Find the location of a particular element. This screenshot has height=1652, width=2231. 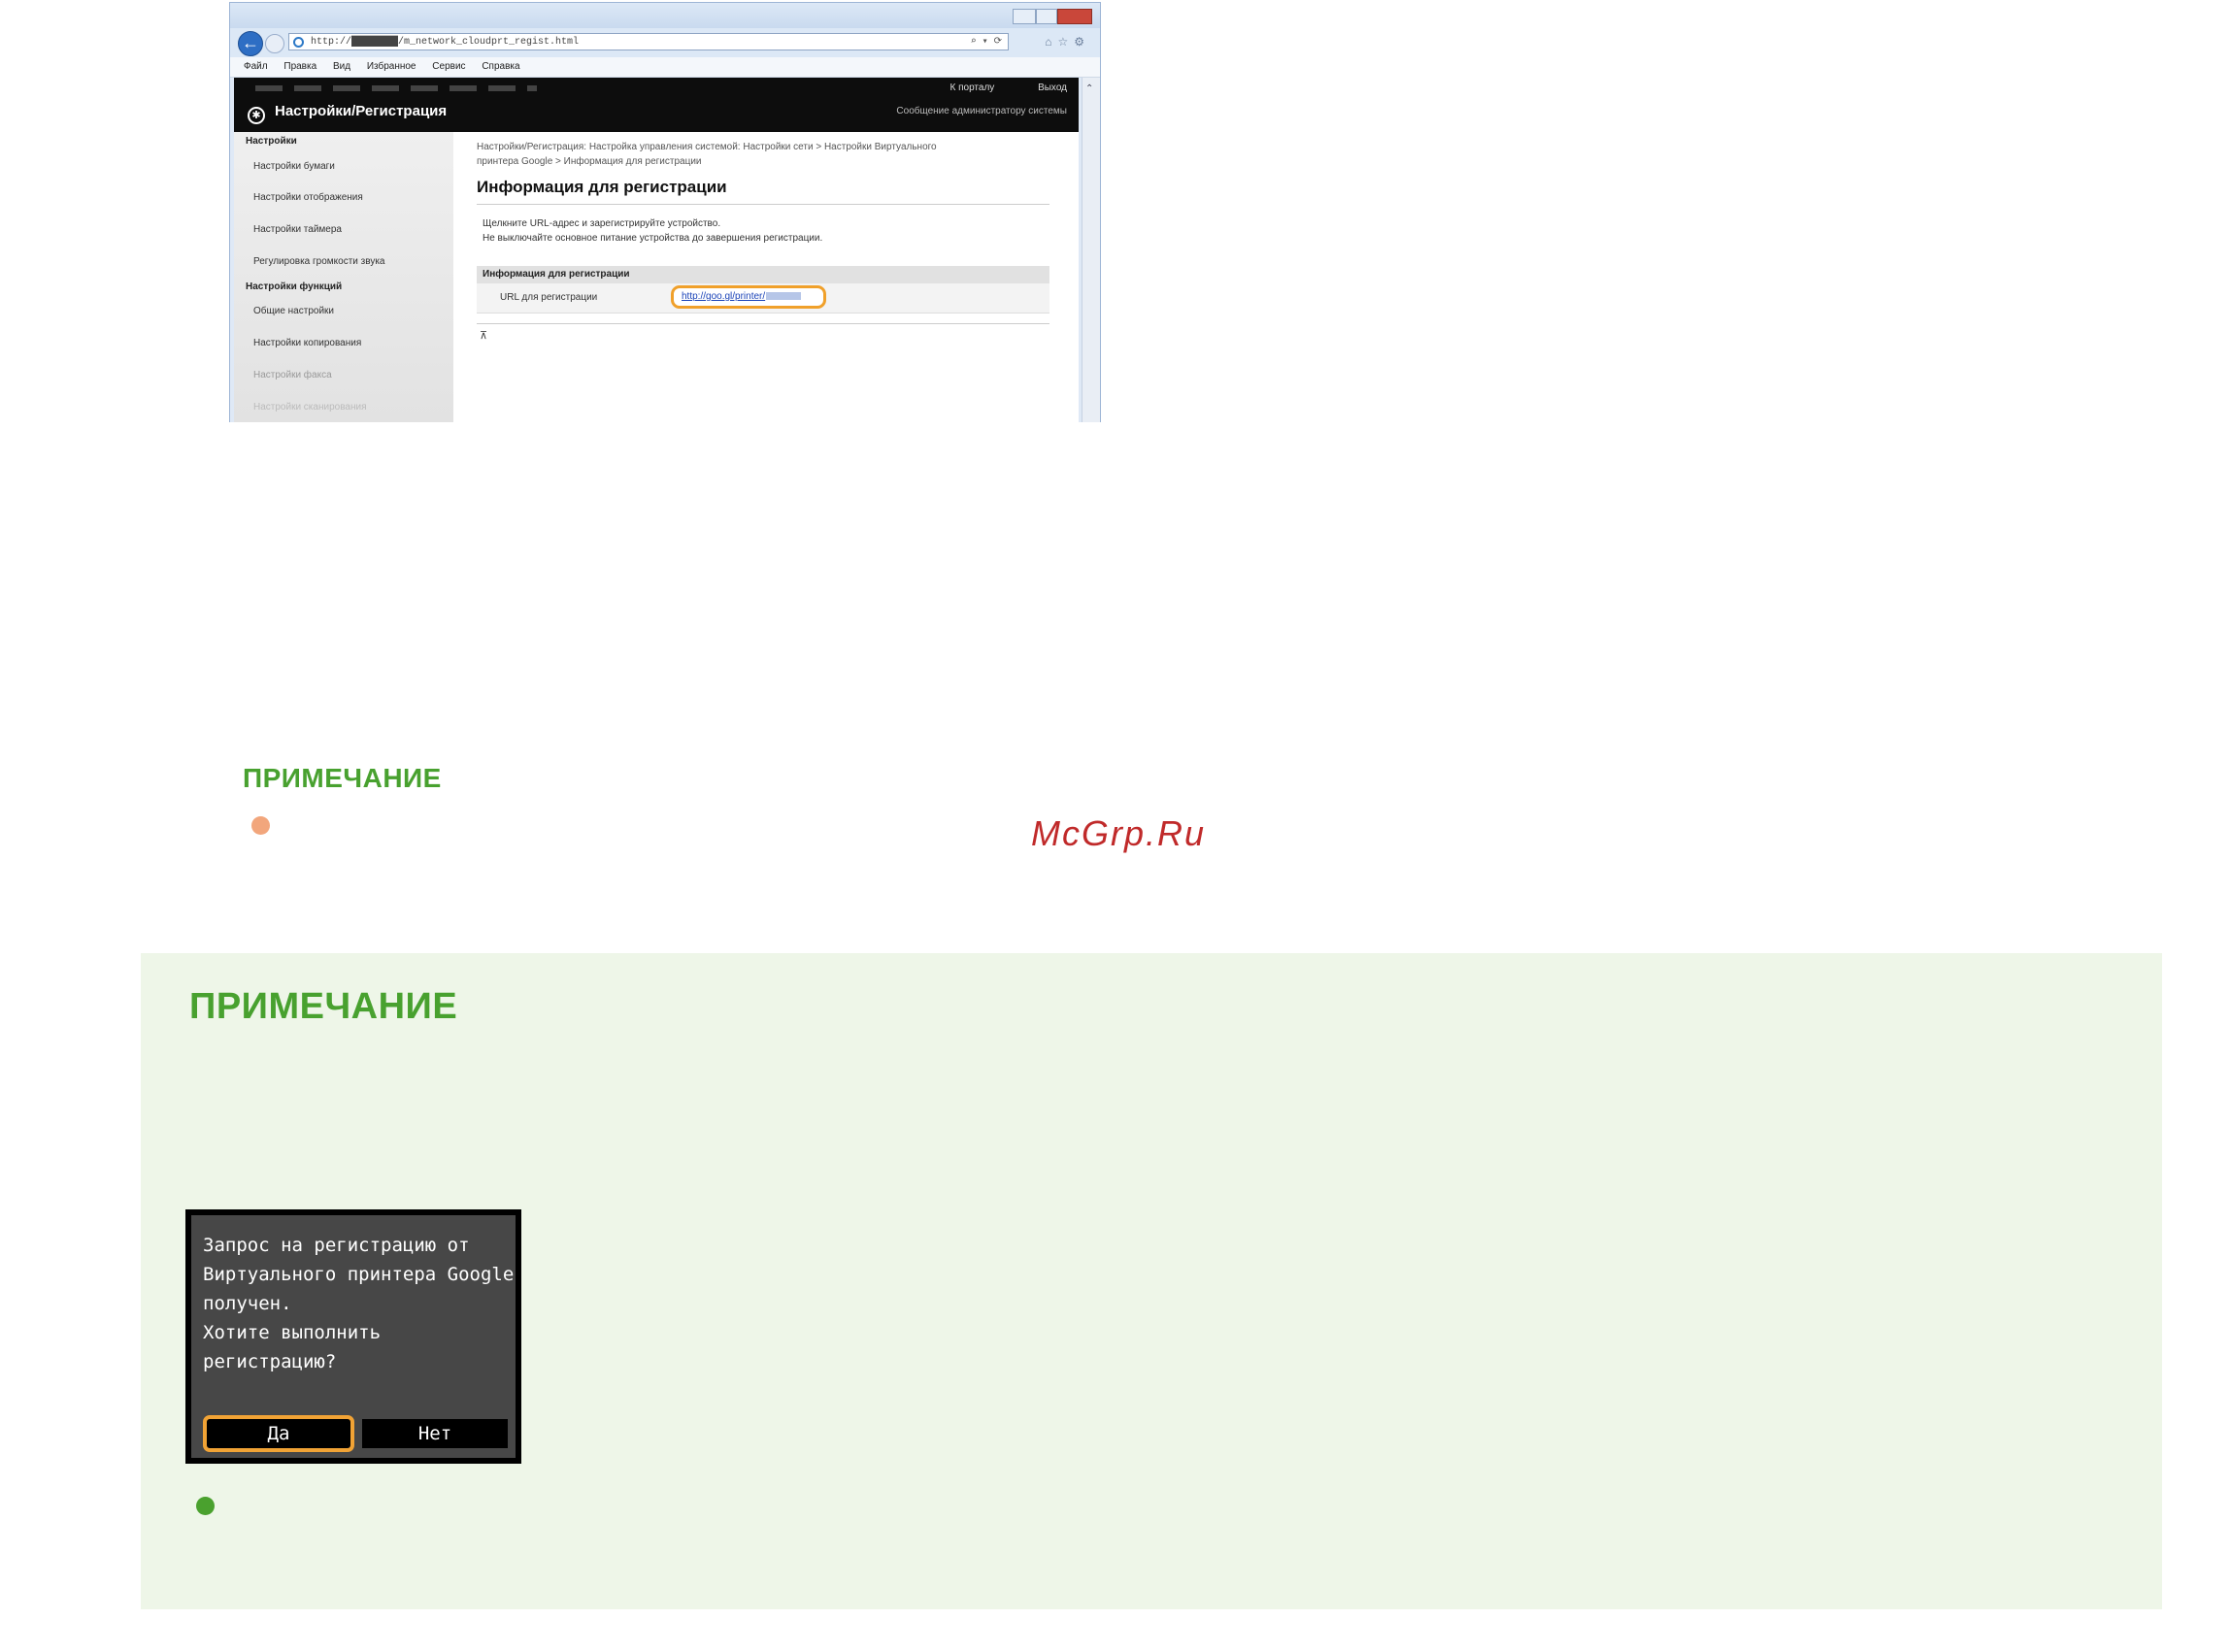

note-box-title: ПРИМЕЧАНИЕ is located at coordinates (323, 1006).